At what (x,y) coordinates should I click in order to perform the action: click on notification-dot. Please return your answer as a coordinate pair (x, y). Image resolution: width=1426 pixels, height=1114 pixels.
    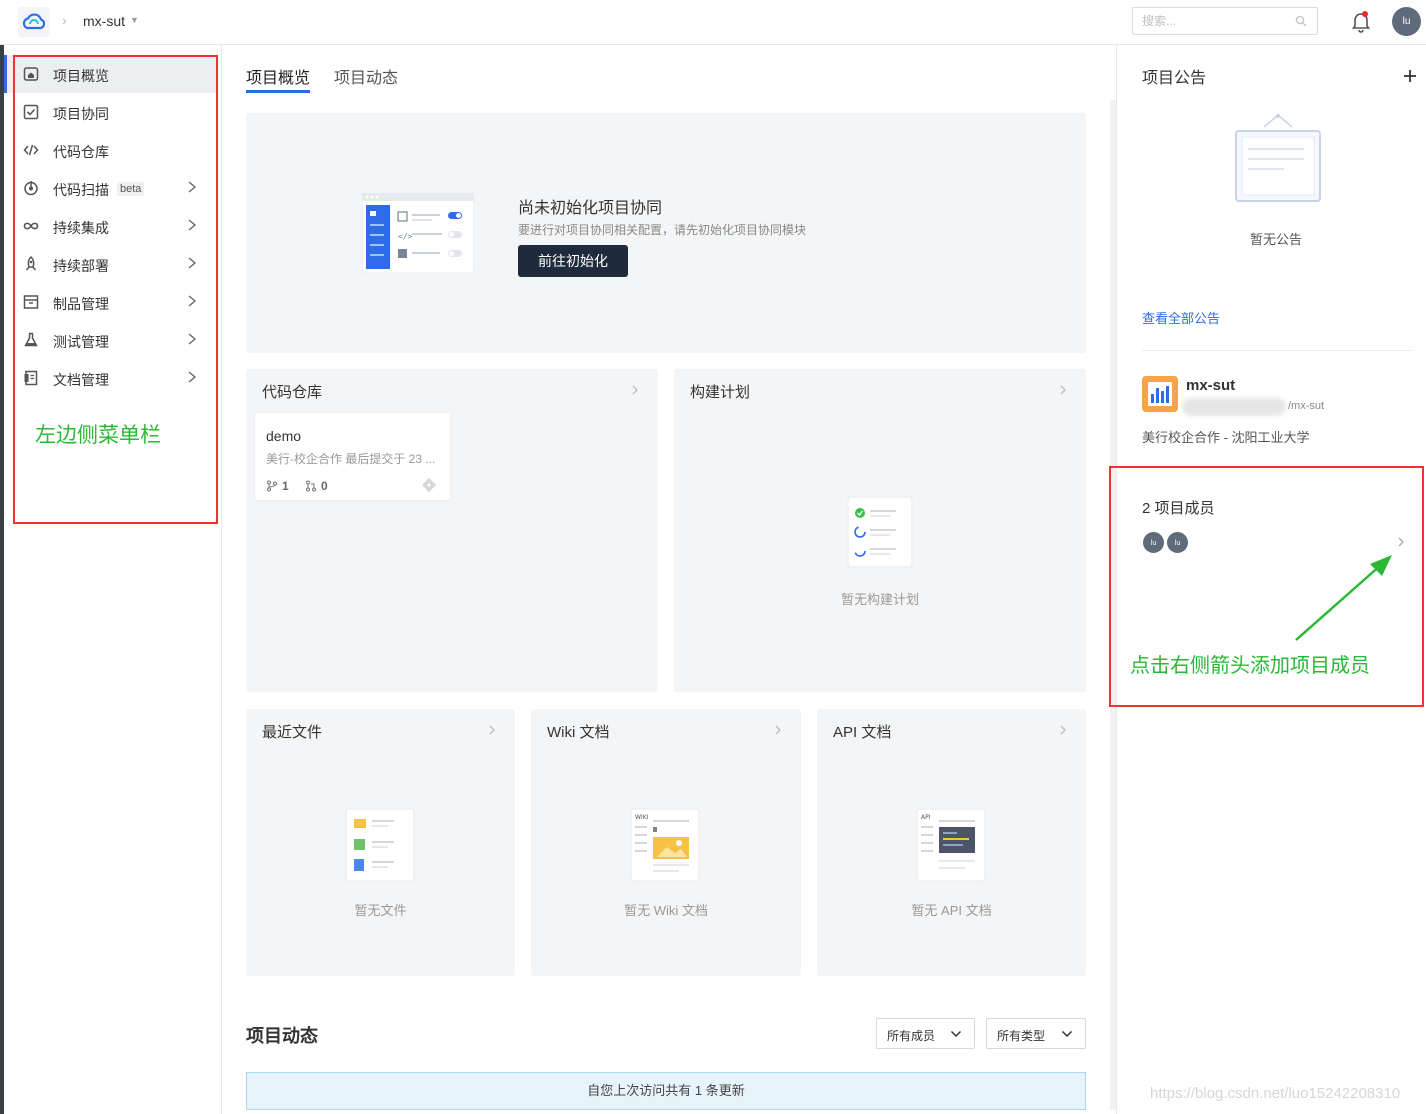
    Looking at the image, I should click on (1365, 14).